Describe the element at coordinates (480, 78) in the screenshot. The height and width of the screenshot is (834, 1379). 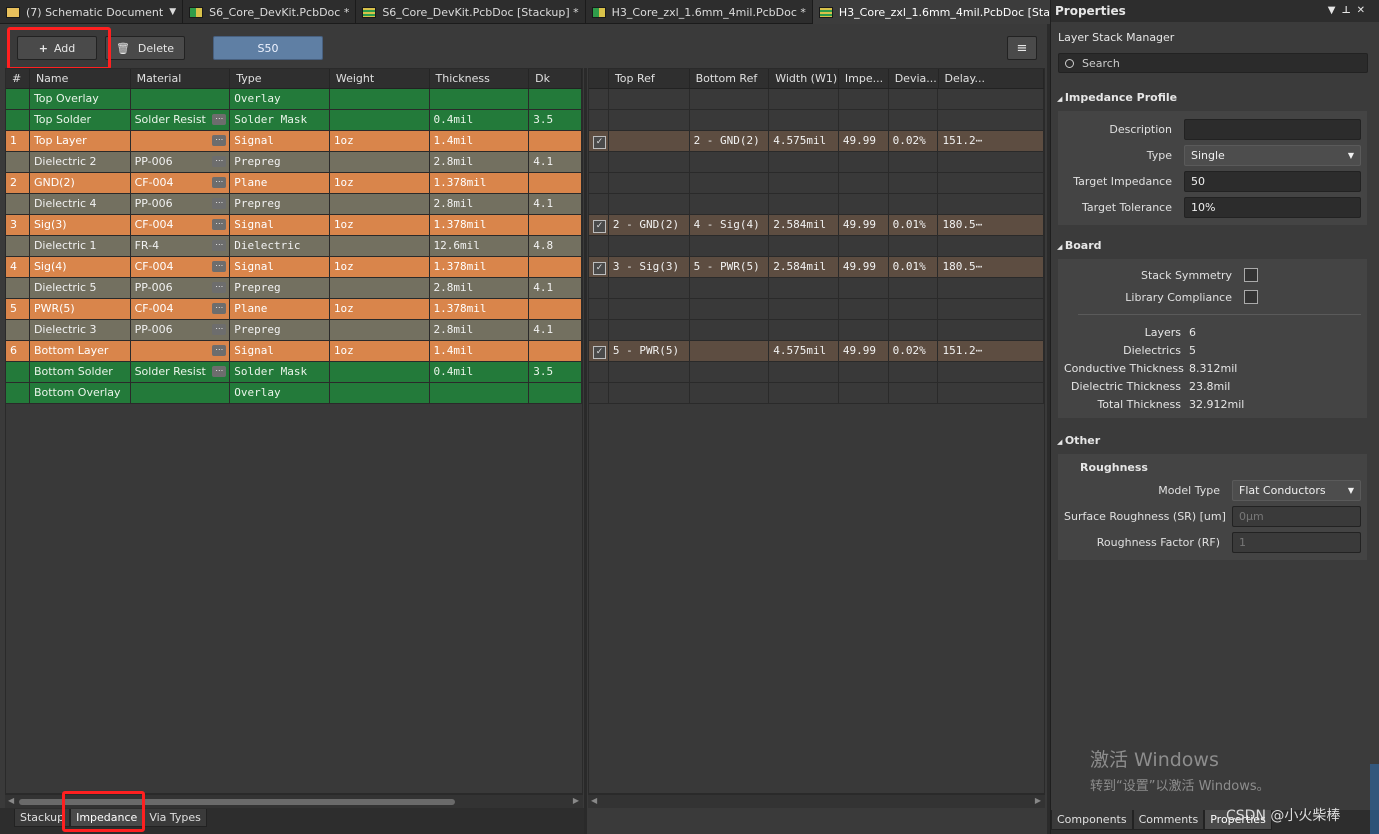
I see `column-header: Thickness` at that location.